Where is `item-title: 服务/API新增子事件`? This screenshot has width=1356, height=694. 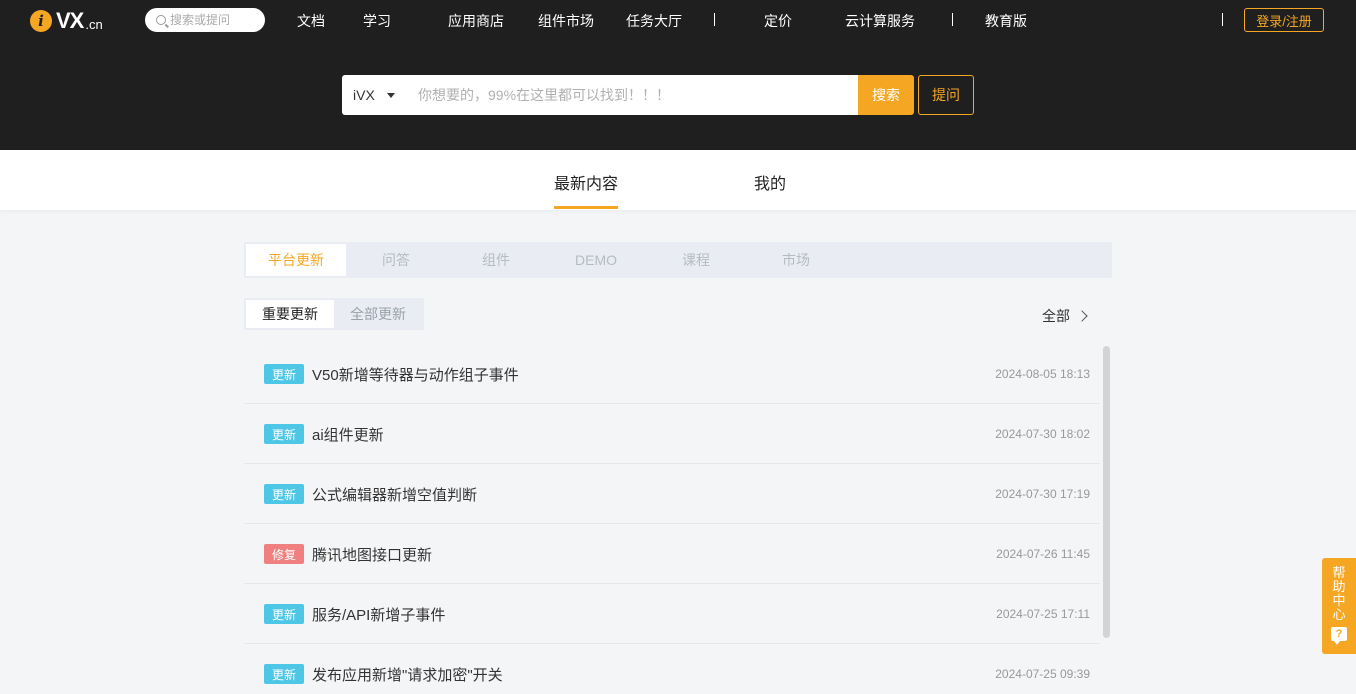 item-title: 服务/API新增子事件 is located at coordinates (378, 614).